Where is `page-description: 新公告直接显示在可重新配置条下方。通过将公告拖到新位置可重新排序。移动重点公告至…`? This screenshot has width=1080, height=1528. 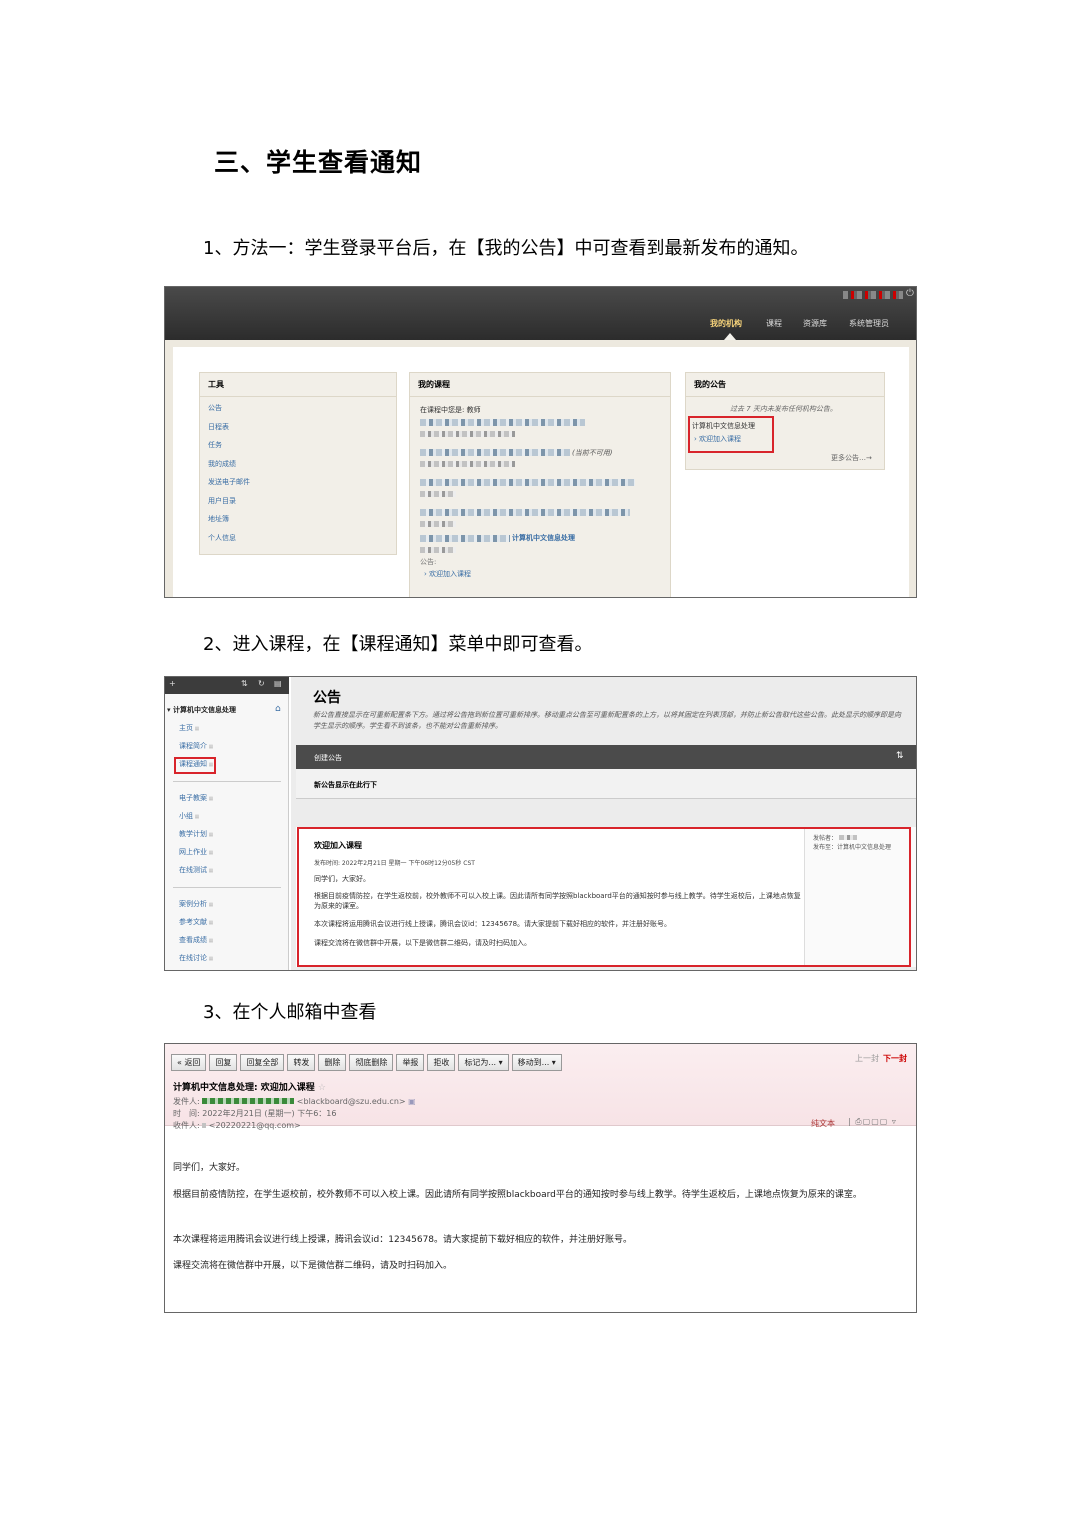
page-description: 新公告直接显示在可重新配置条下方。通过将公告拖到新位置可重新排序。移动重点公告至… is located at coordinates (607, 720).